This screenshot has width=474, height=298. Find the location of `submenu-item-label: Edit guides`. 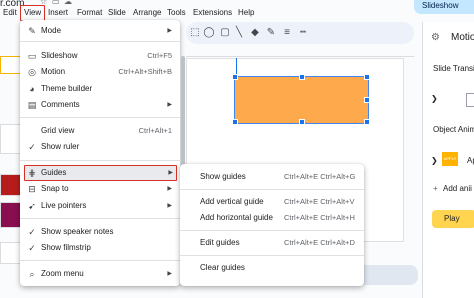

submenu-item-label: Edit guides is located at coordinates (220, 242).